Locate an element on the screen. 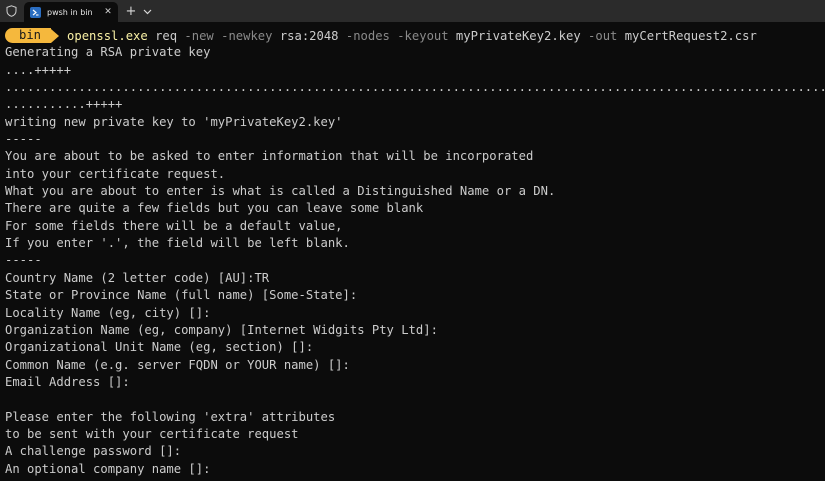  command-name: openssl.exe is located at coordinates (107, 35).